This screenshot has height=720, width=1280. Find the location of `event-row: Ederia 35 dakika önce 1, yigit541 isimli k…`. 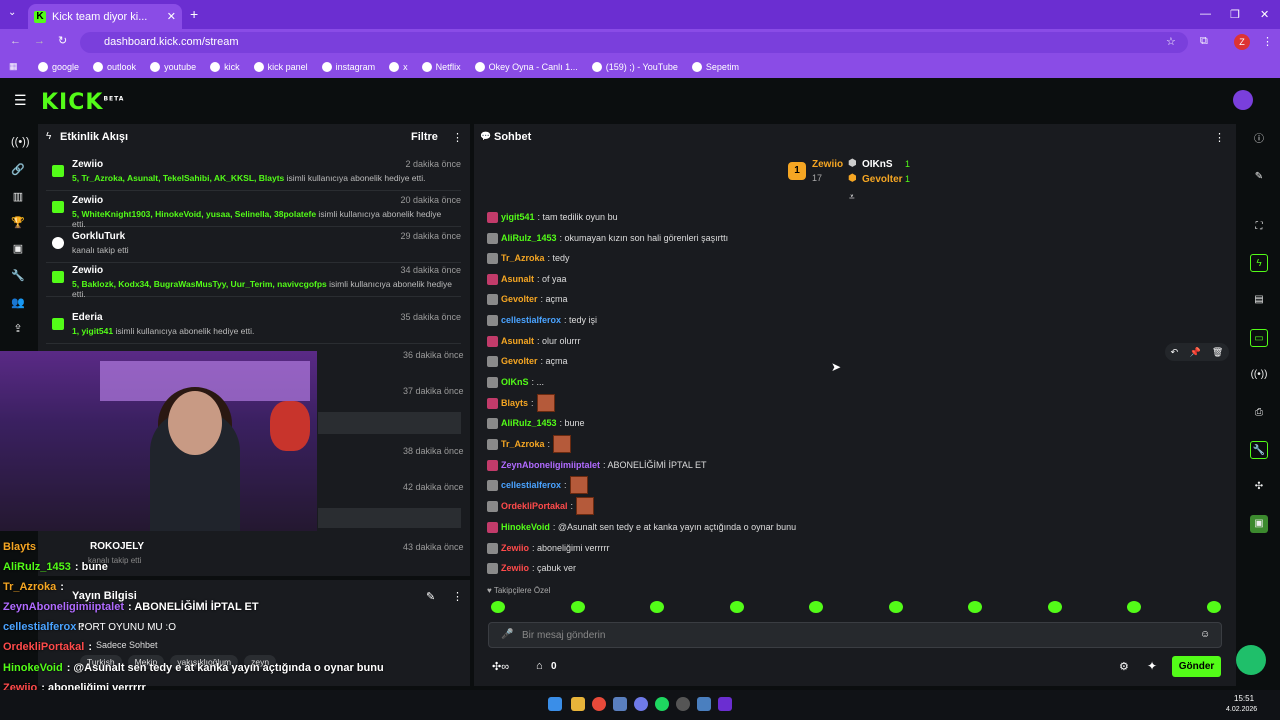

event-row: Ederia 35 dakika önce 1, yigit541 isimli k… is located at coordinates (253, 328).